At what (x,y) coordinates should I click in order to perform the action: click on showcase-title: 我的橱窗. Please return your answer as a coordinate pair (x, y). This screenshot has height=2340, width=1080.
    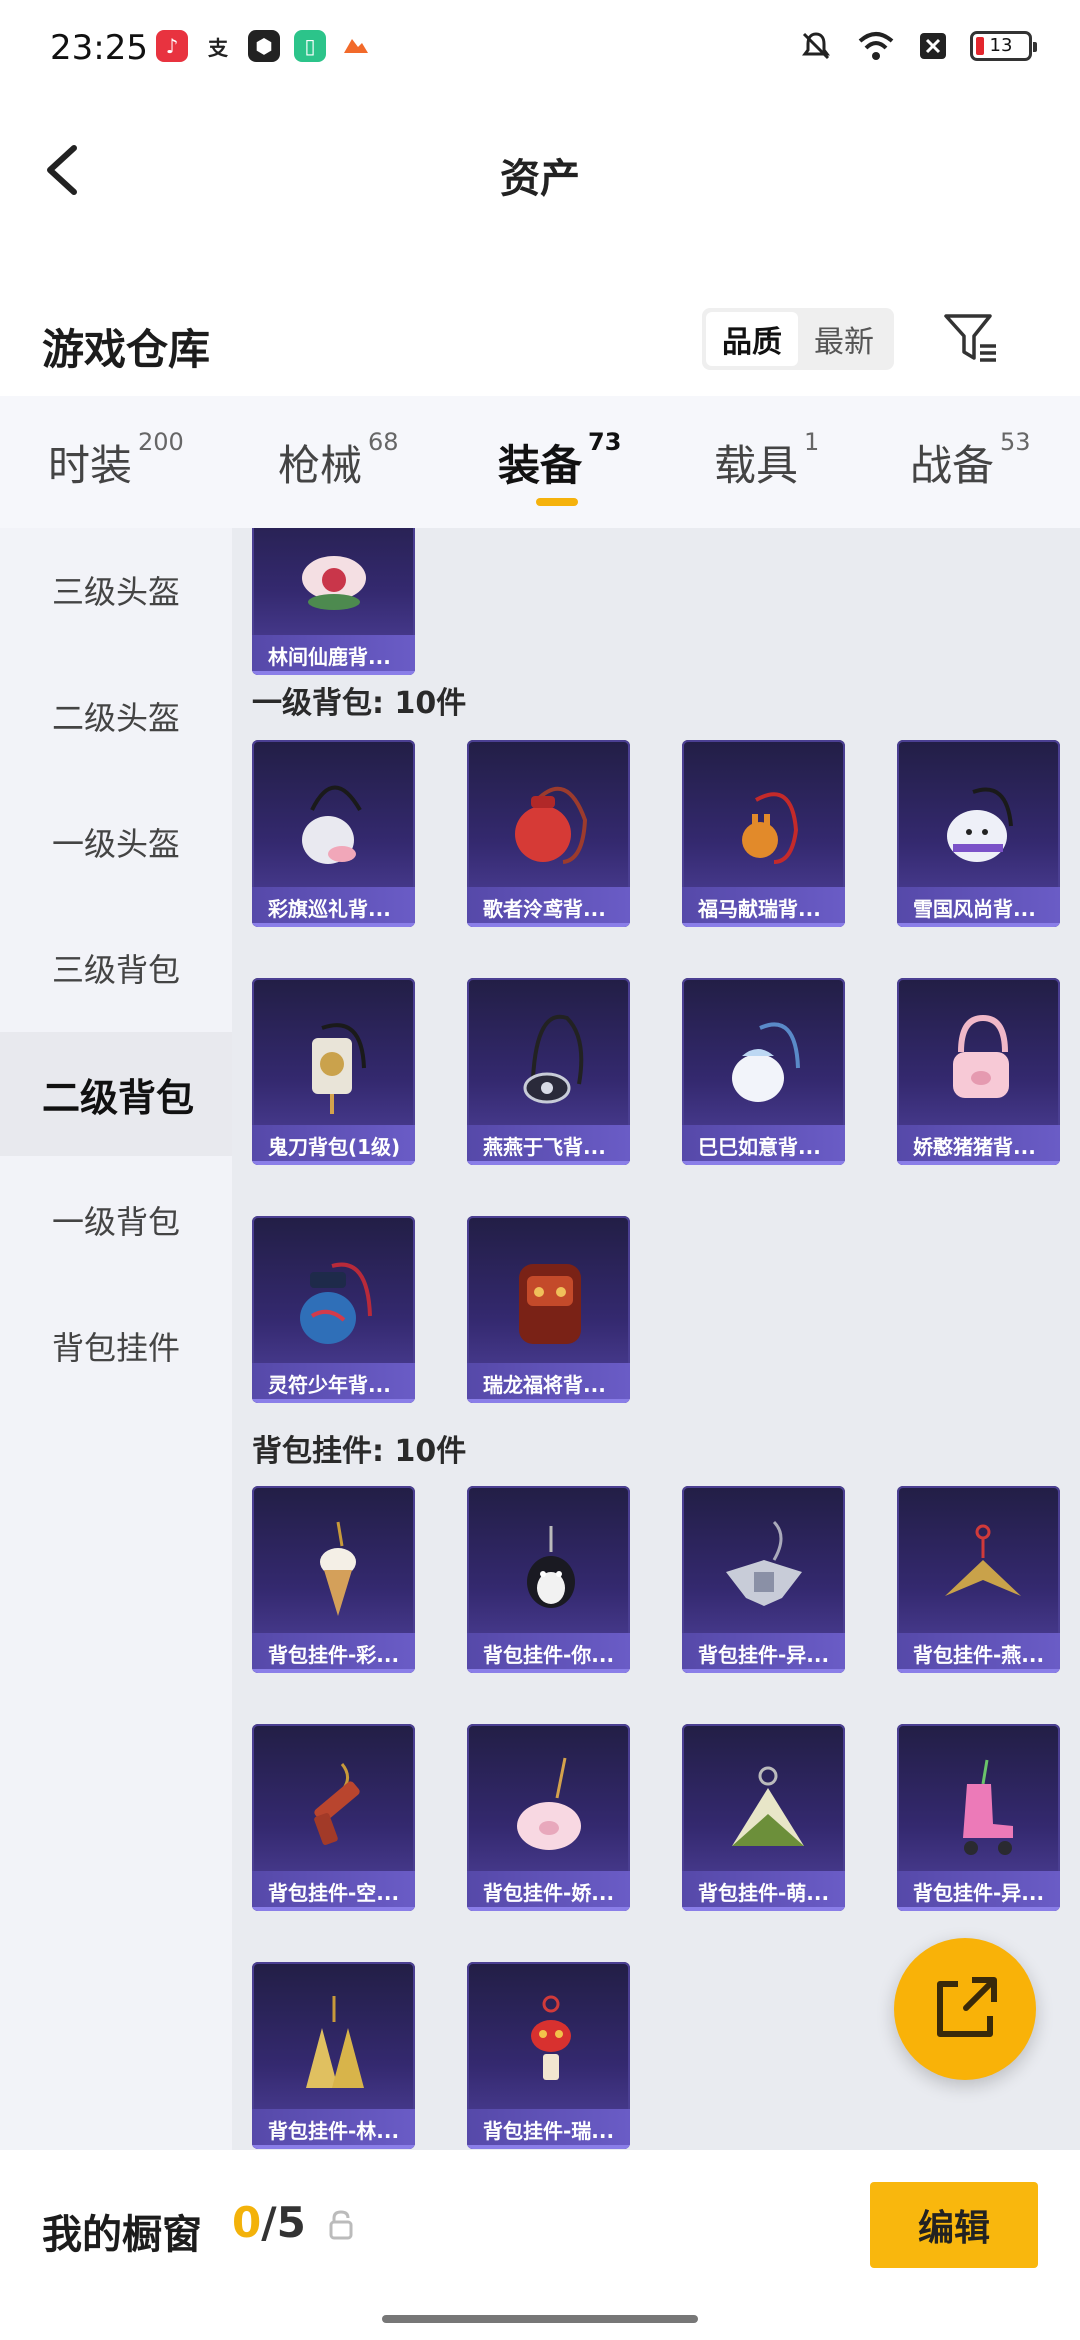
    Looking at the image, I should click on (122, 2235).